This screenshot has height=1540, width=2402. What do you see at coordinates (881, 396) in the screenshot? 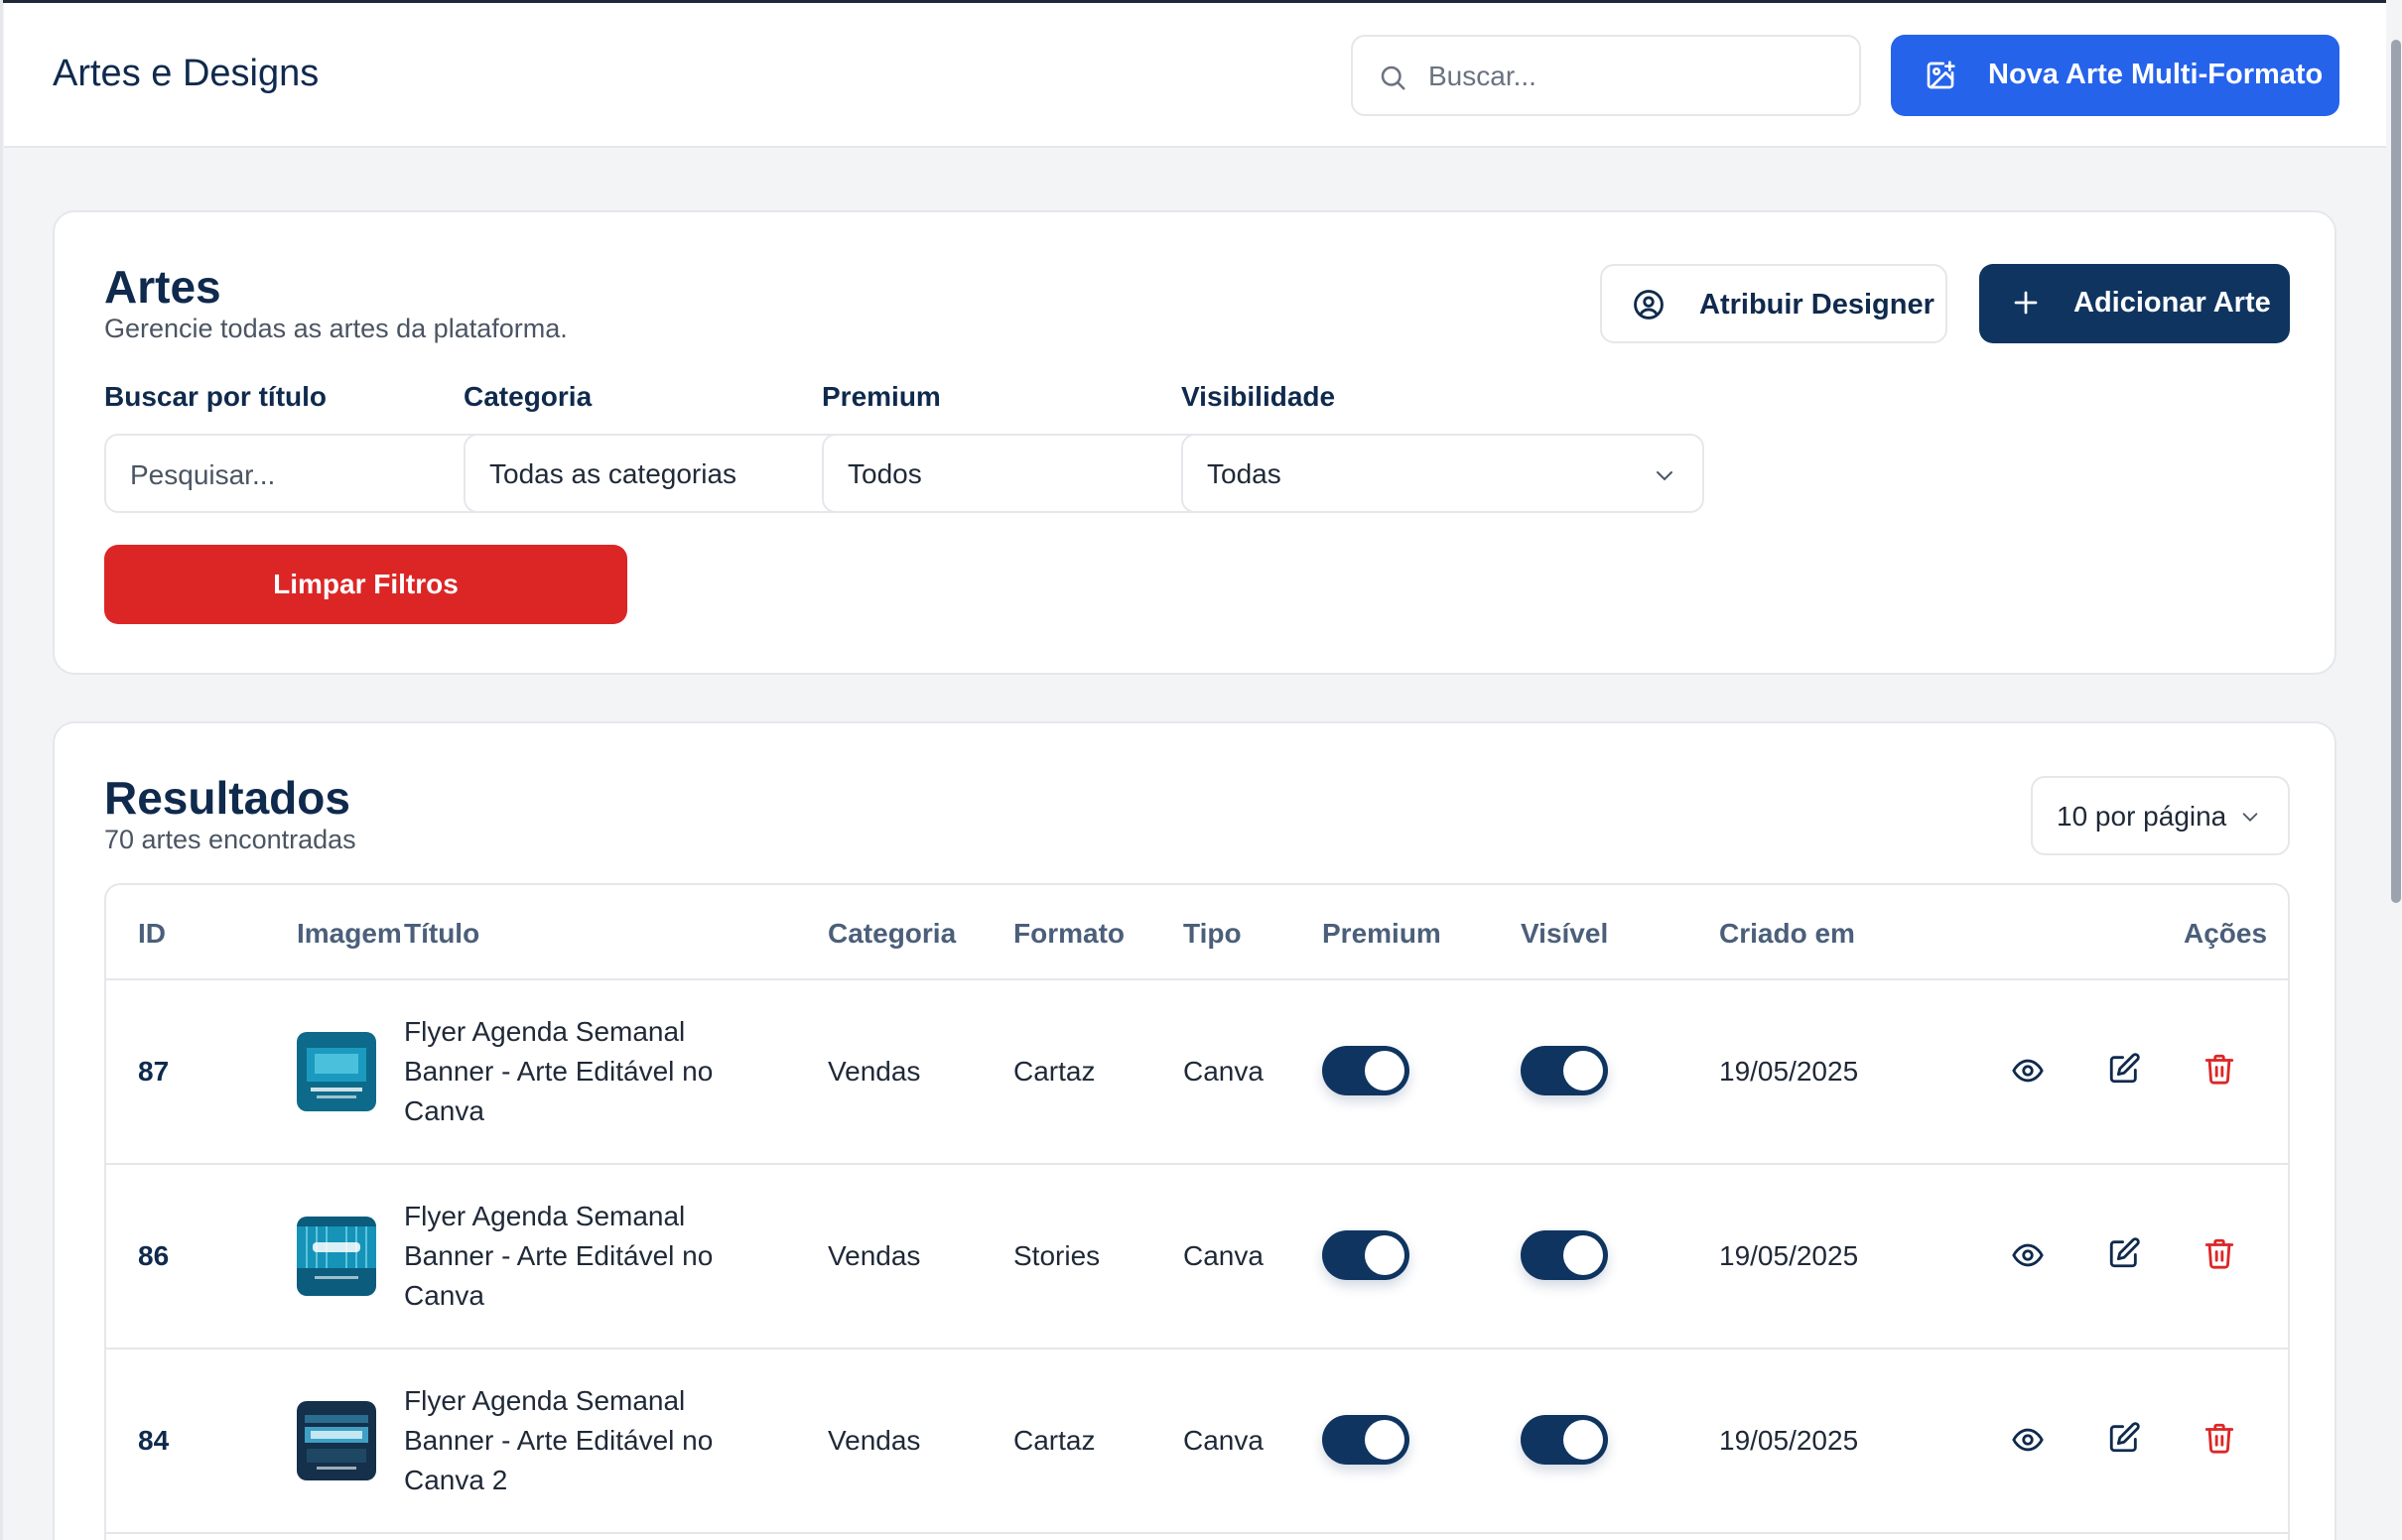
I see `premium-filter-label: Premium` at bounding box center [881, 396].